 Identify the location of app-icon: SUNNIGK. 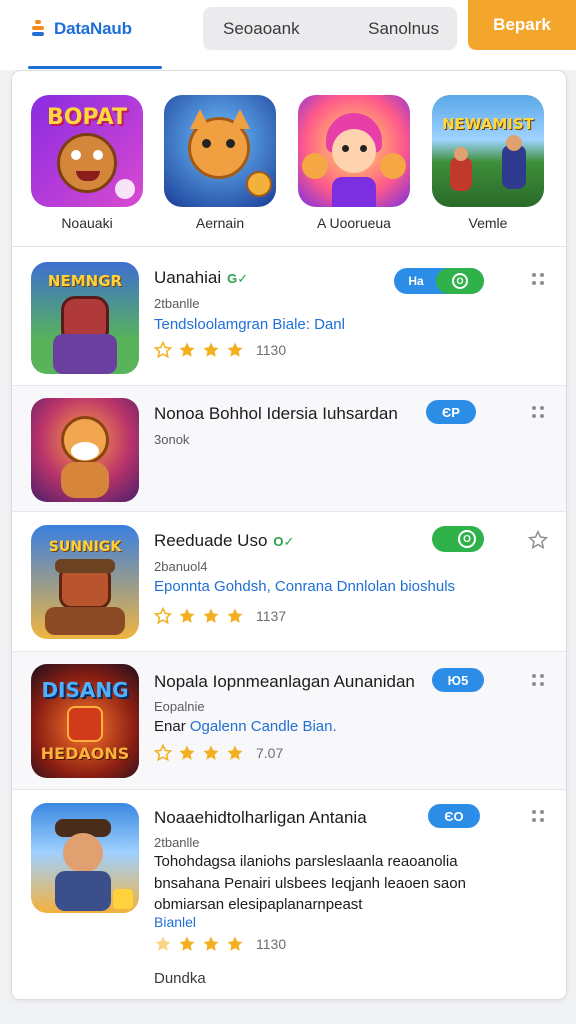
(85, 582).